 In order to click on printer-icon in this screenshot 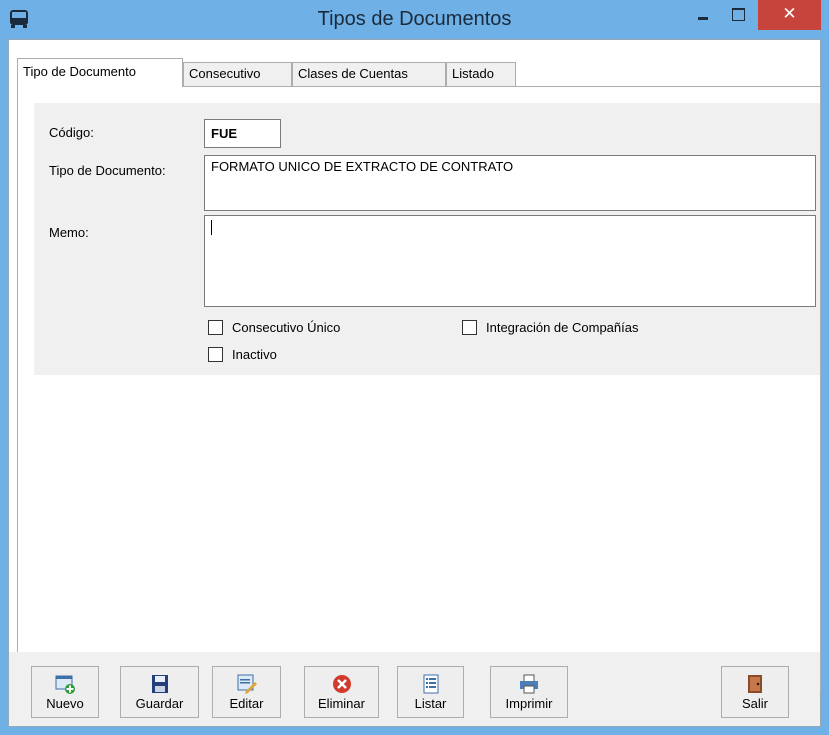, I will do `click(529, 684)`.